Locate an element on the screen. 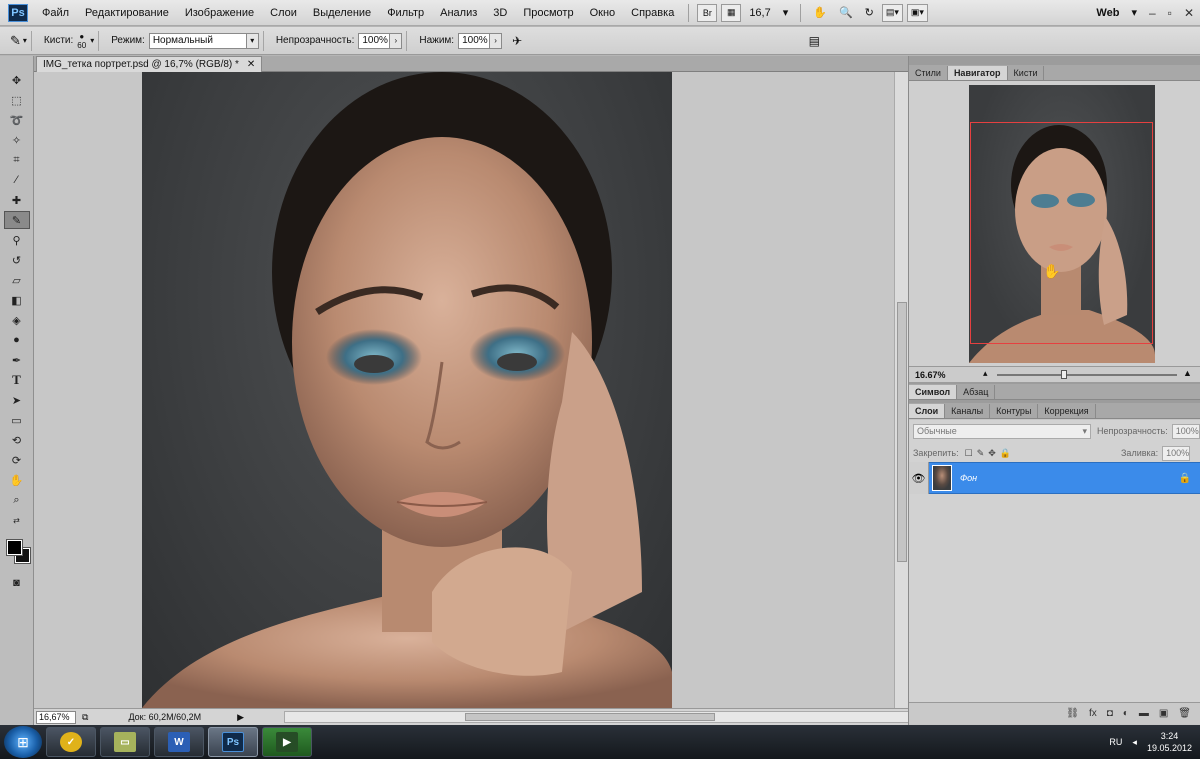 The height and width of the screenshot is (759, 1200). quick-selection-tool-icon: ✧ is located at coordinates (17, 140).